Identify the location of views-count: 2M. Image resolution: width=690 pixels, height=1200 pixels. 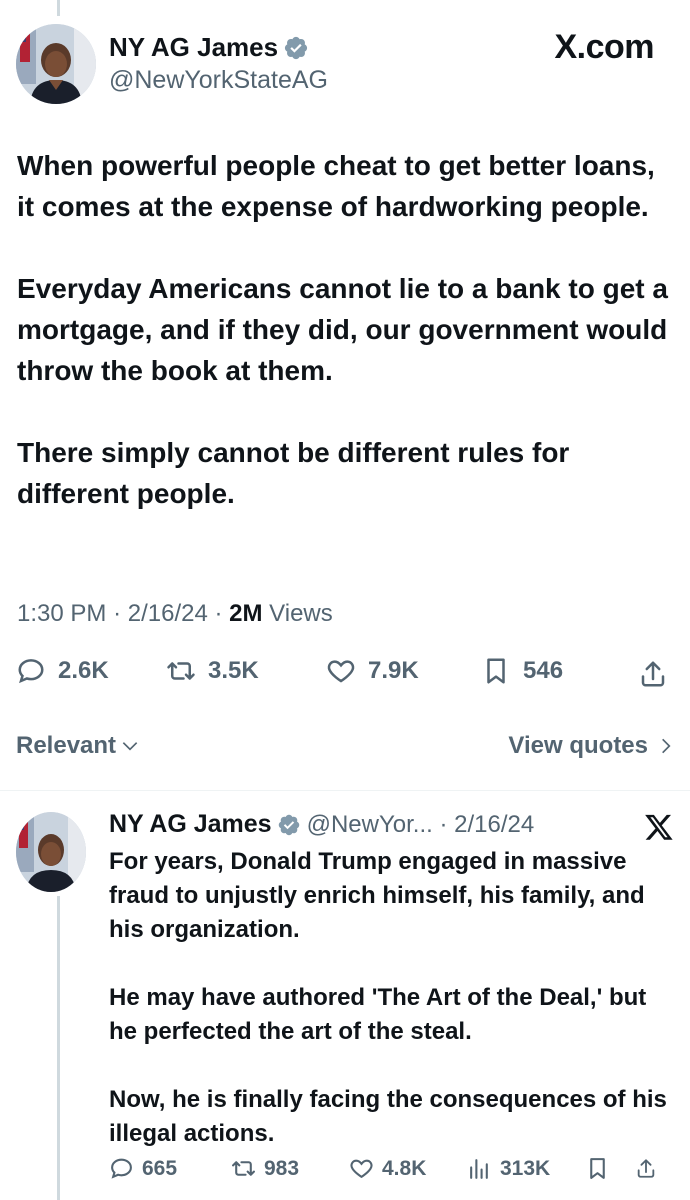
(246, 613).